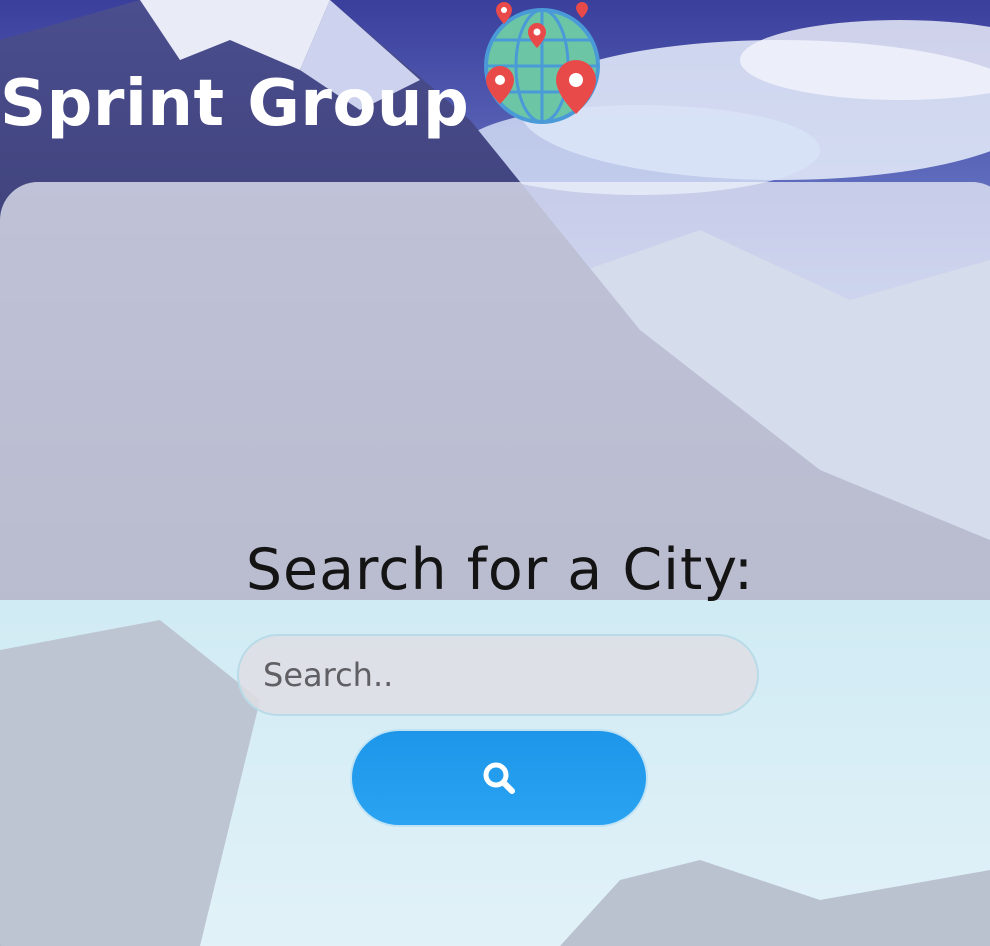  I want to click on search-button, so click(499, 778).